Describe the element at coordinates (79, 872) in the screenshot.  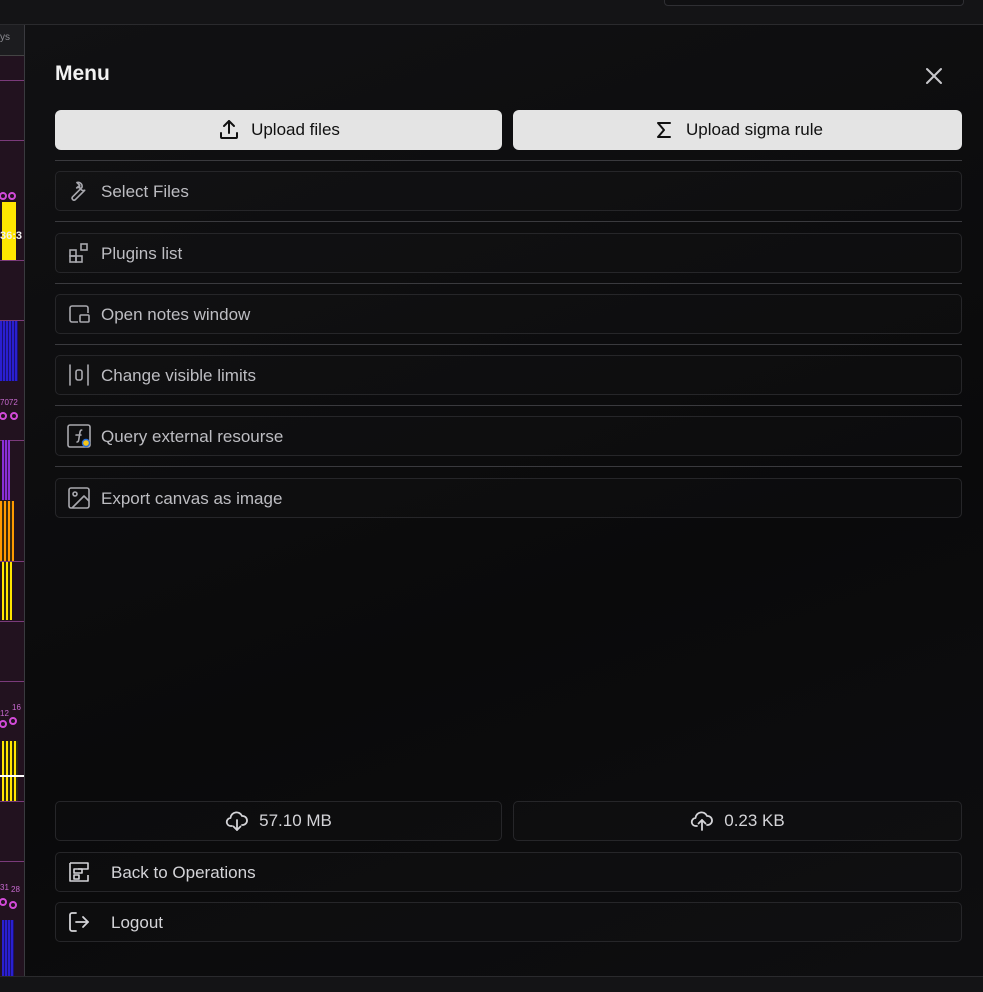
I see `operations-list-icon` at that location.